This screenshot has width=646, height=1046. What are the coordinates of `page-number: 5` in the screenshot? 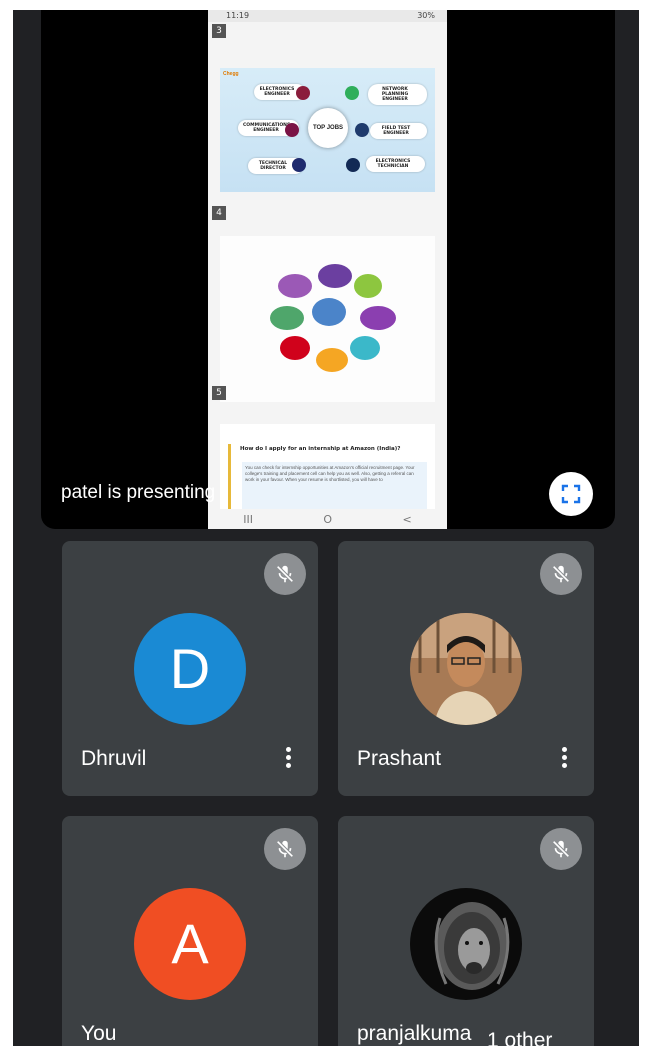 It's located at (219, 393).